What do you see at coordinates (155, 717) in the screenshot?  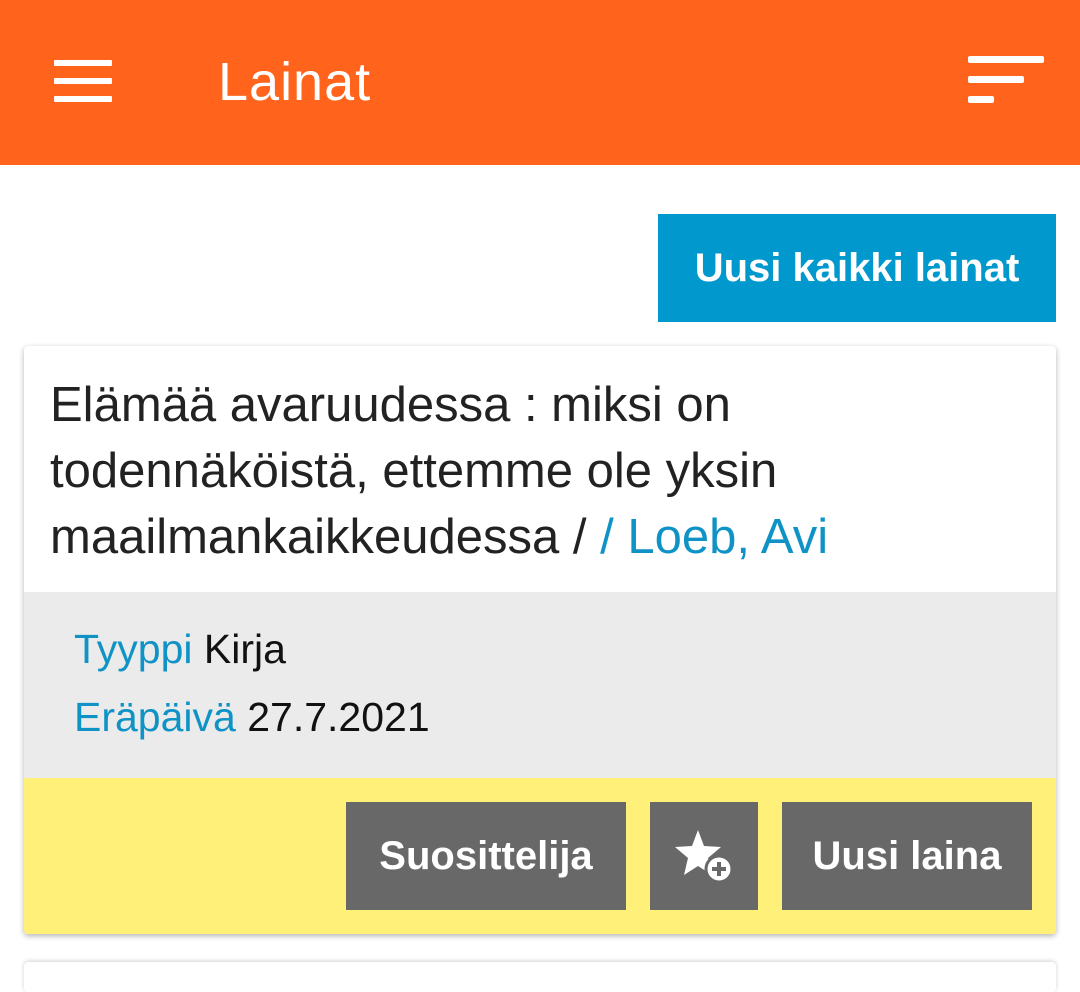 I see `loan-due-label: Eräpäivä` at bounding box center [155, 717].